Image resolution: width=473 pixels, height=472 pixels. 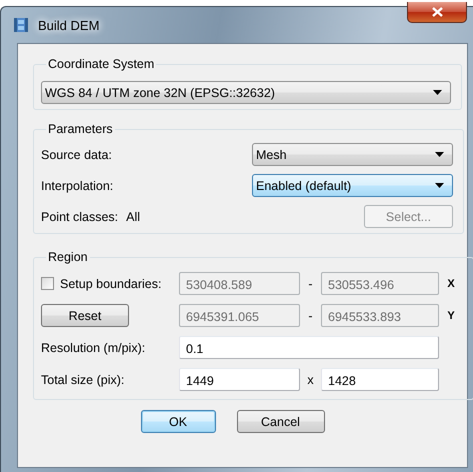 I want to click on axis-label: X, so click(x=451, y=284).